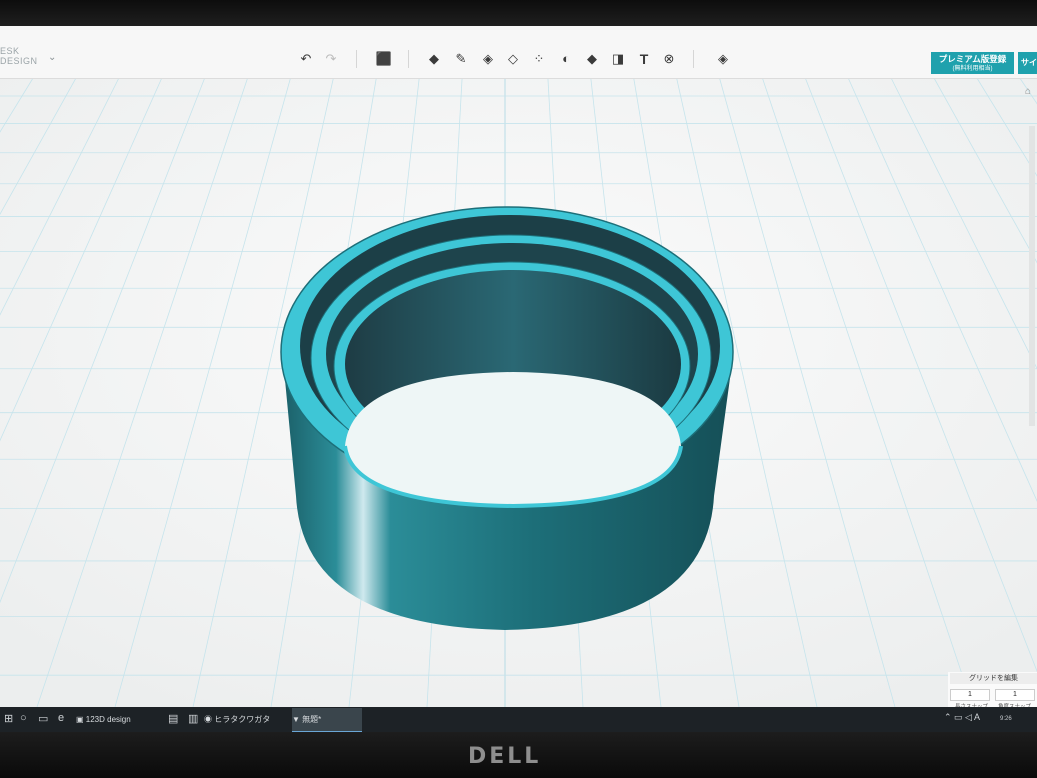 The width and height of the screenshot is (1037, 778). What do you see at coordinates (972, 59) in the screenshot?
I see `premium-label: プレミアム版登録` at bounding box center [972, 59].